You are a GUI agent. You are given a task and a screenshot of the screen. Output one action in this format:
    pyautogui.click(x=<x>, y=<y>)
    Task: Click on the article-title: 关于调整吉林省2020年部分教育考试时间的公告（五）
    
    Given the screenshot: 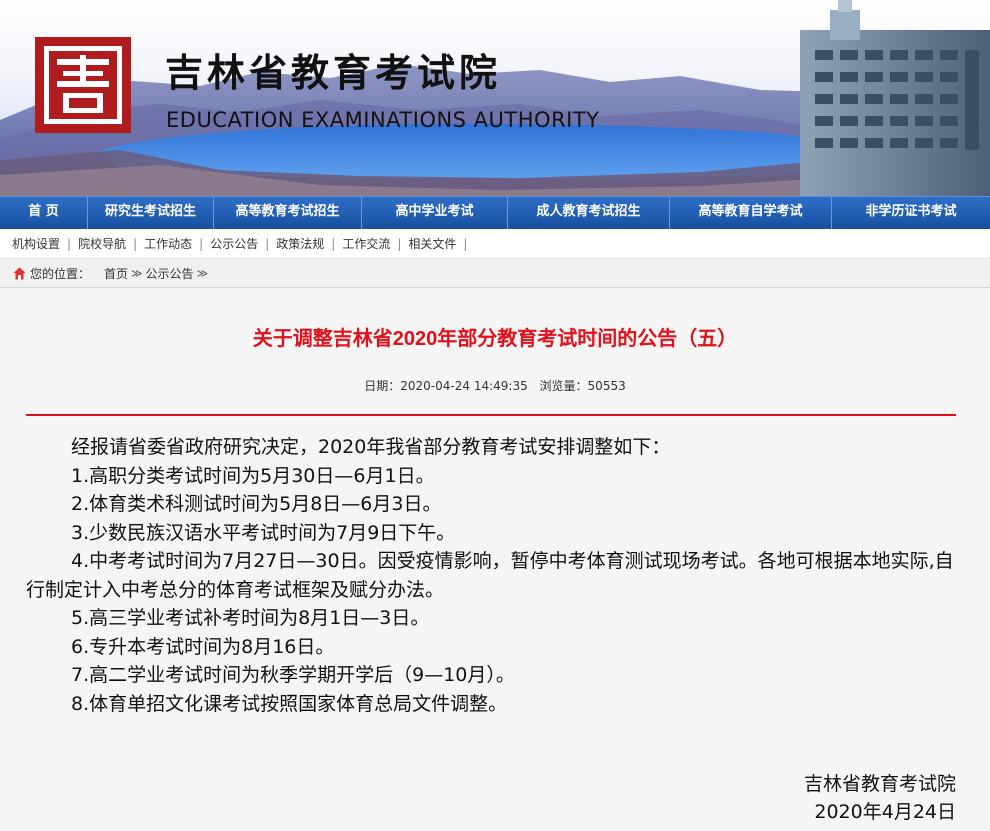 What is the action you would take?
    pyautogui.click(x=495, y=339)
    